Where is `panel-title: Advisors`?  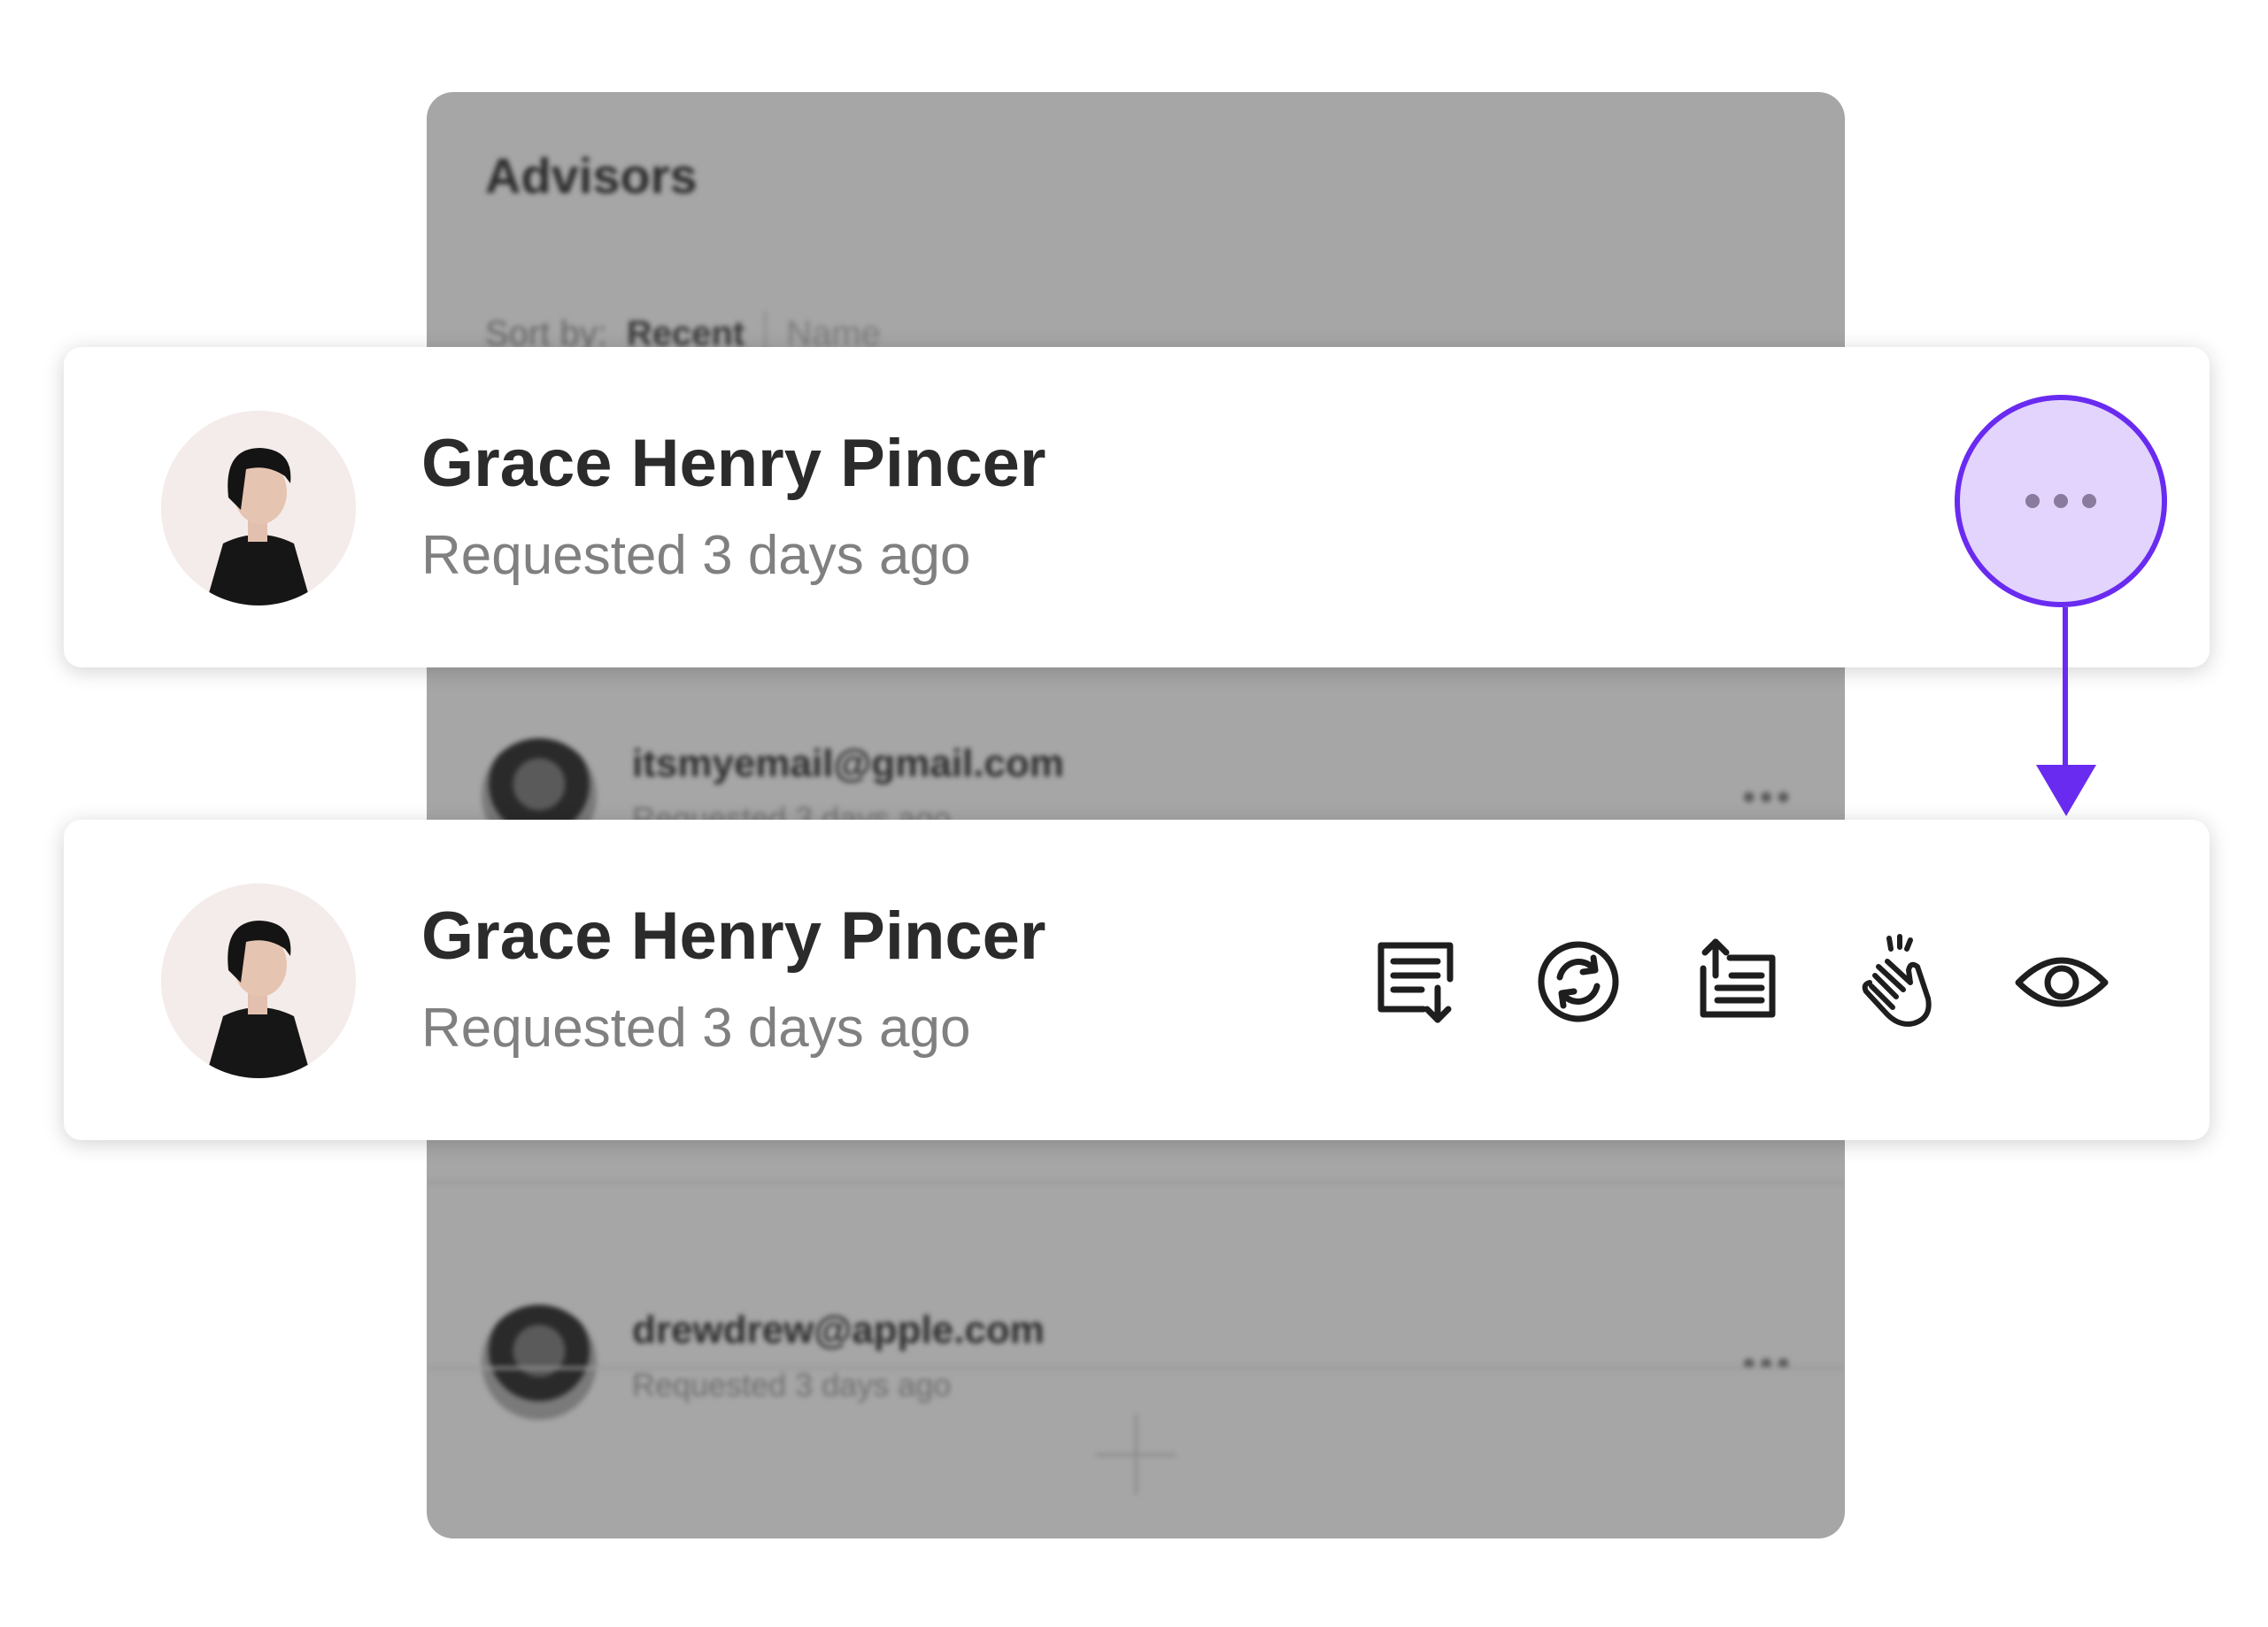
panel-title: Advisors is located at coordinates (591, 176).